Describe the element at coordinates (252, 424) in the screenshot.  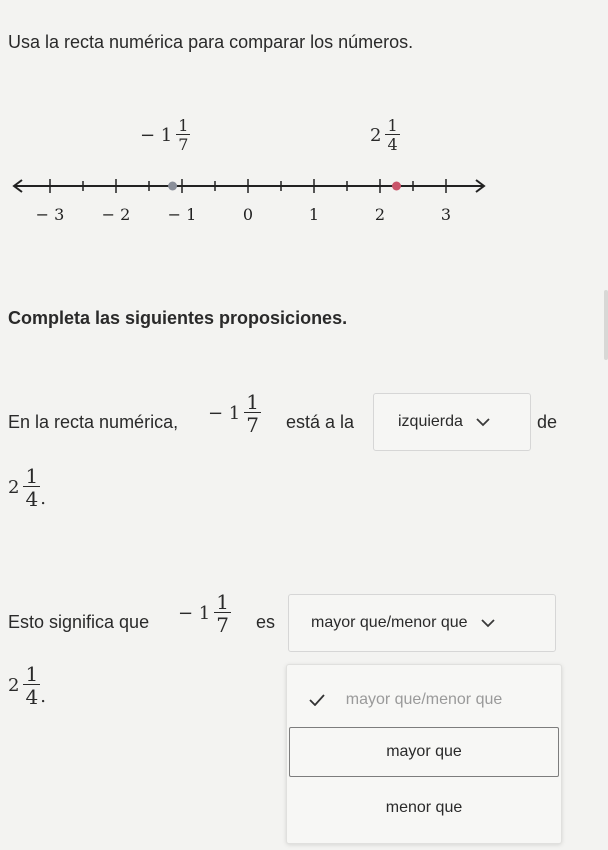
I see `statement1-frac-den: 7` at that location.